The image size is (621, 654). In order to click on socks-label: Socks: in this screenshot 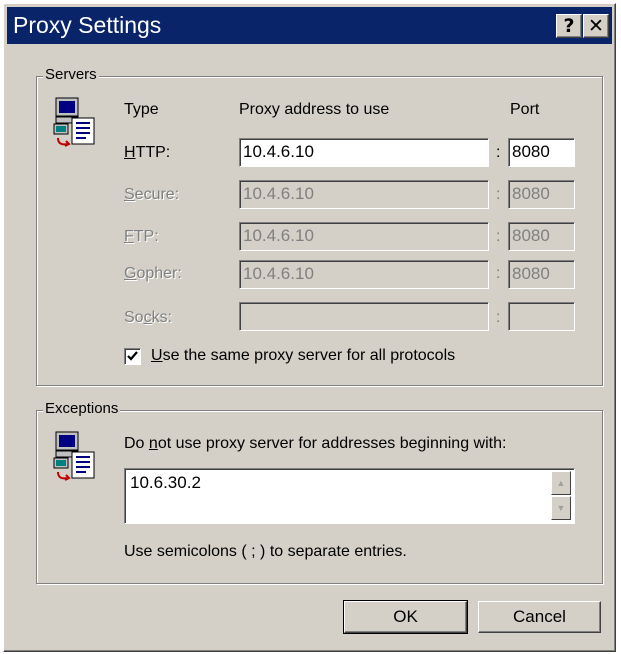, I will do `click(148, 317)`.